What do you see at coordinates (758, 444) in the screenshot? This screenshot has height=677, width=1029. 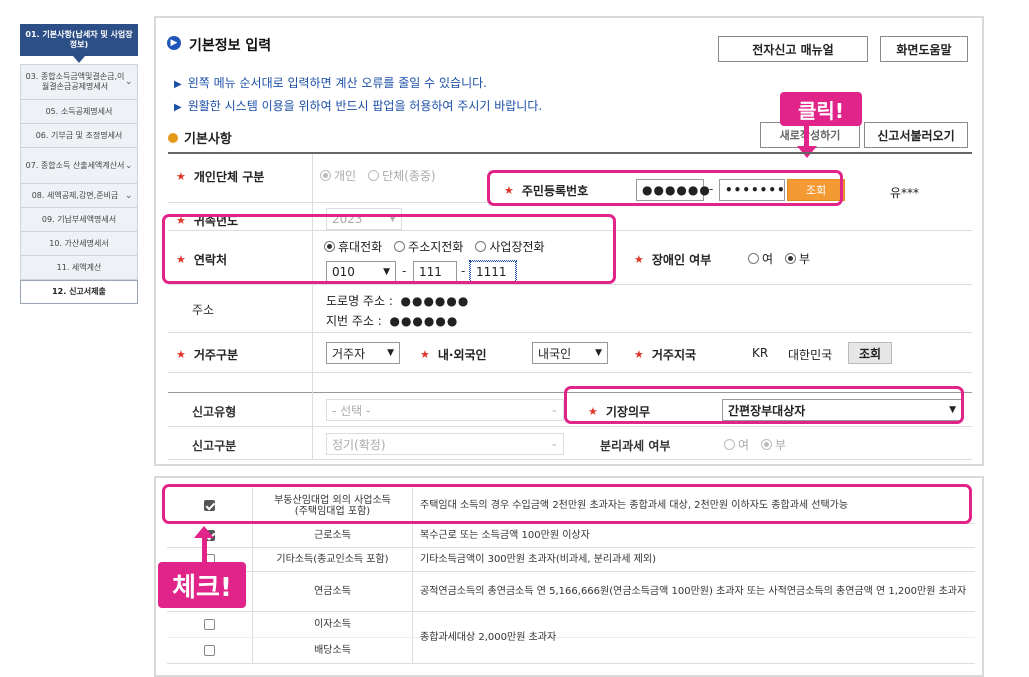 I see `separate-tax-radio-group: 여 부` at bounding box center [758, 444].